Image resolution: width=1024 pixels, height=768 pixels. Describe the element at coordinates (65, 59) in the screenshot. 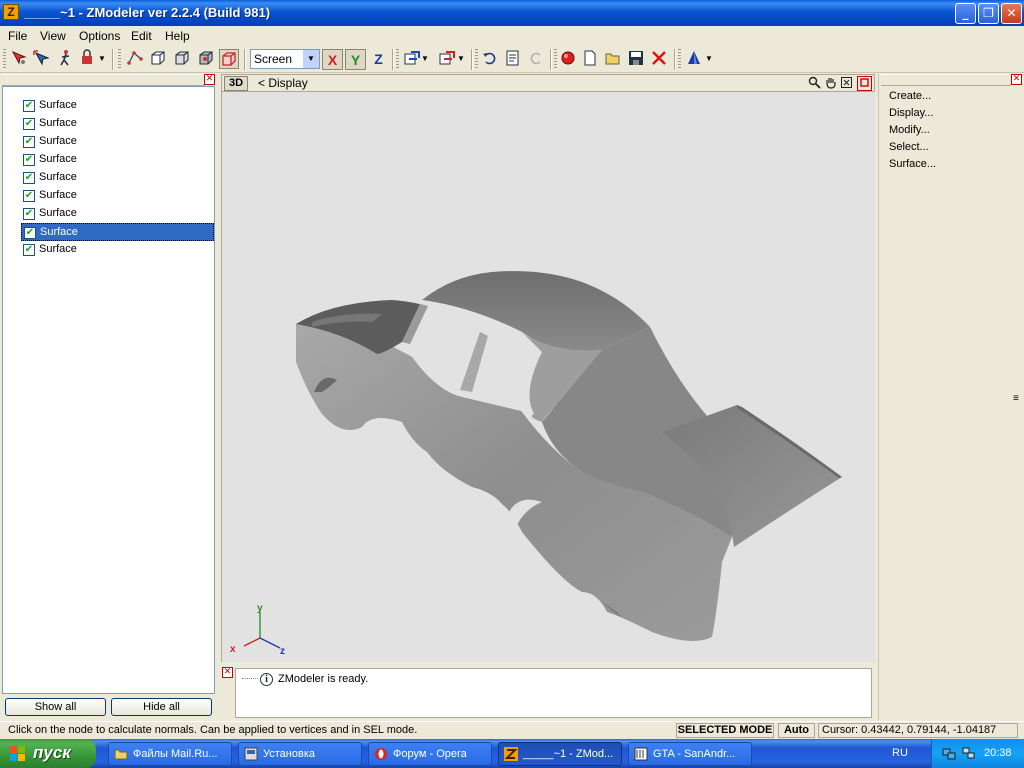

I see `figure-icon` at that location.